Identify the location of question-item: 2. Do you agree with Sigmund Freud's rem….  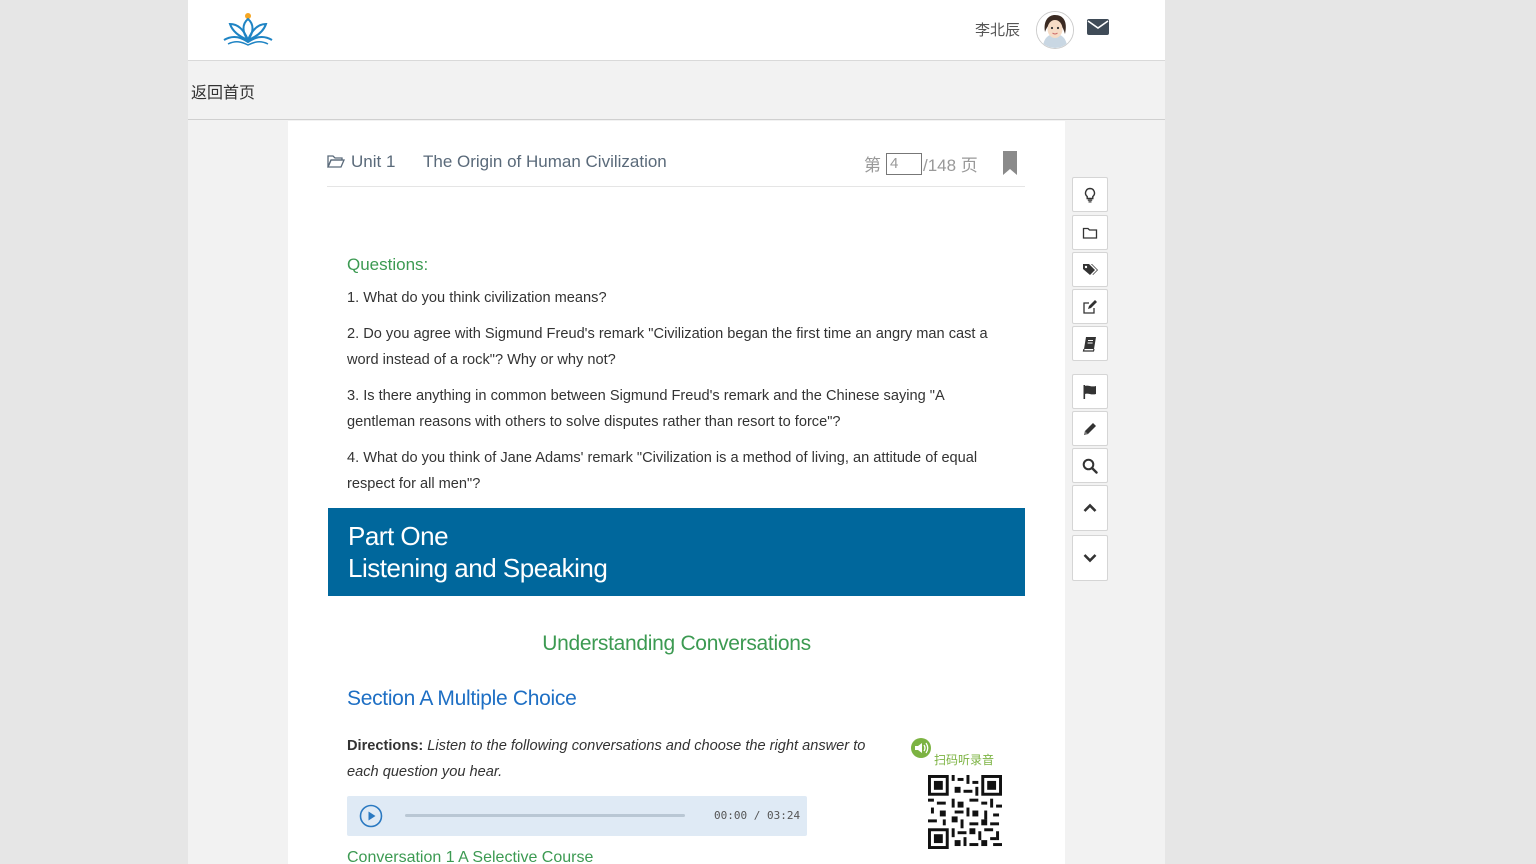
(667, 347).